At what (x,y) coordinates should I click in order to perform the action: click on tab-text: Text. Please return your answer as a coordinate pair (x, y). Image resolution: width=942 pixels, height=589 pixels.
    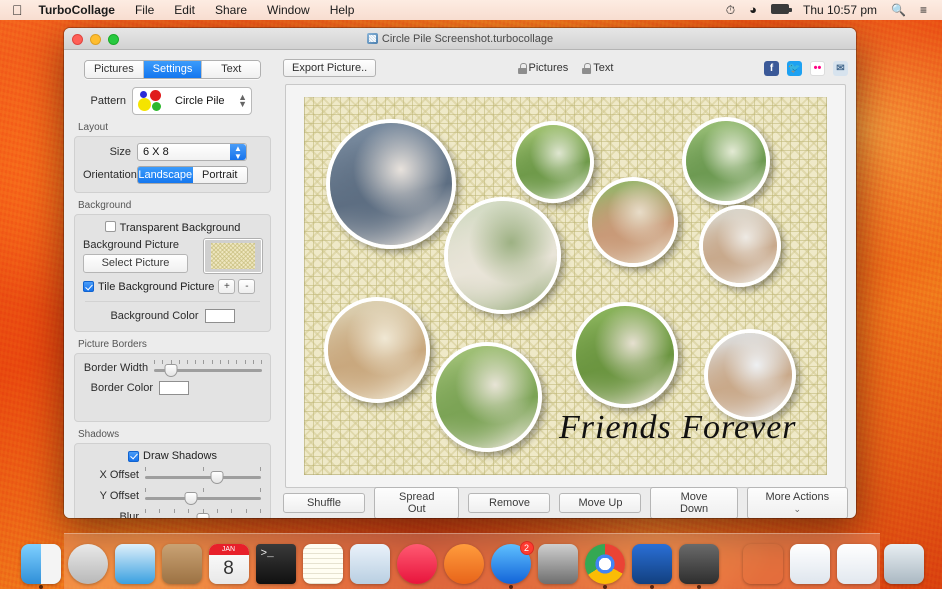
    Looking at the image, I should click on (231, 69).